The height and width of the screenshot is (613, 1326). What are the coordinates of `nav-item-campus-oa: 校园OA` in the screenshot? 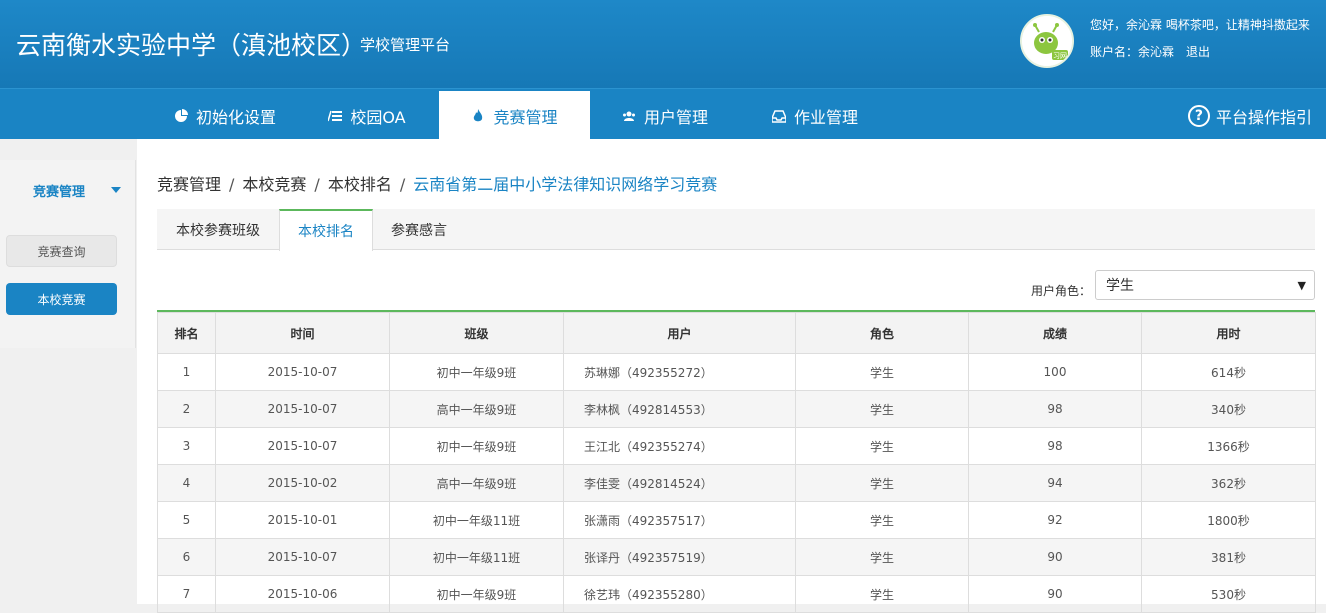 It's located at (367, 115).